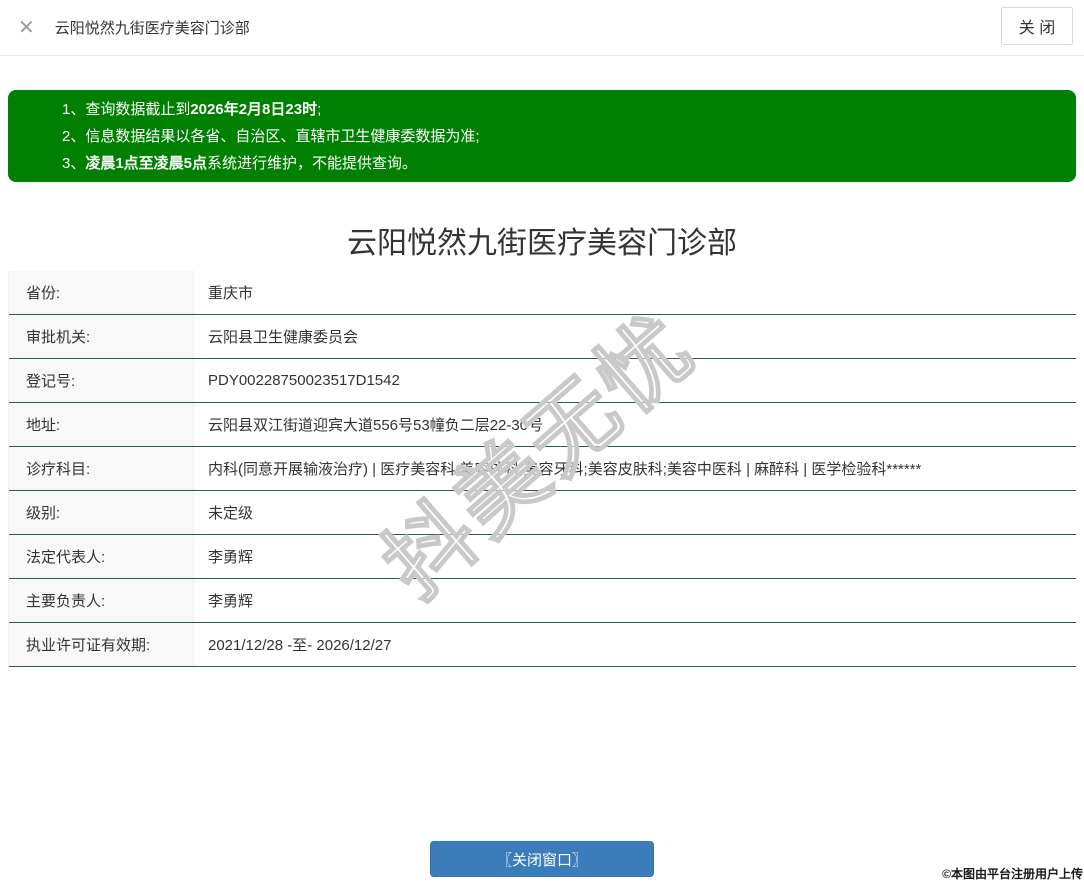  Describe the element at coordinates (542, 601) in the screenshot. I see `table-row-main-person-in-charge: 主要负责人: 李勇辉` at that location.